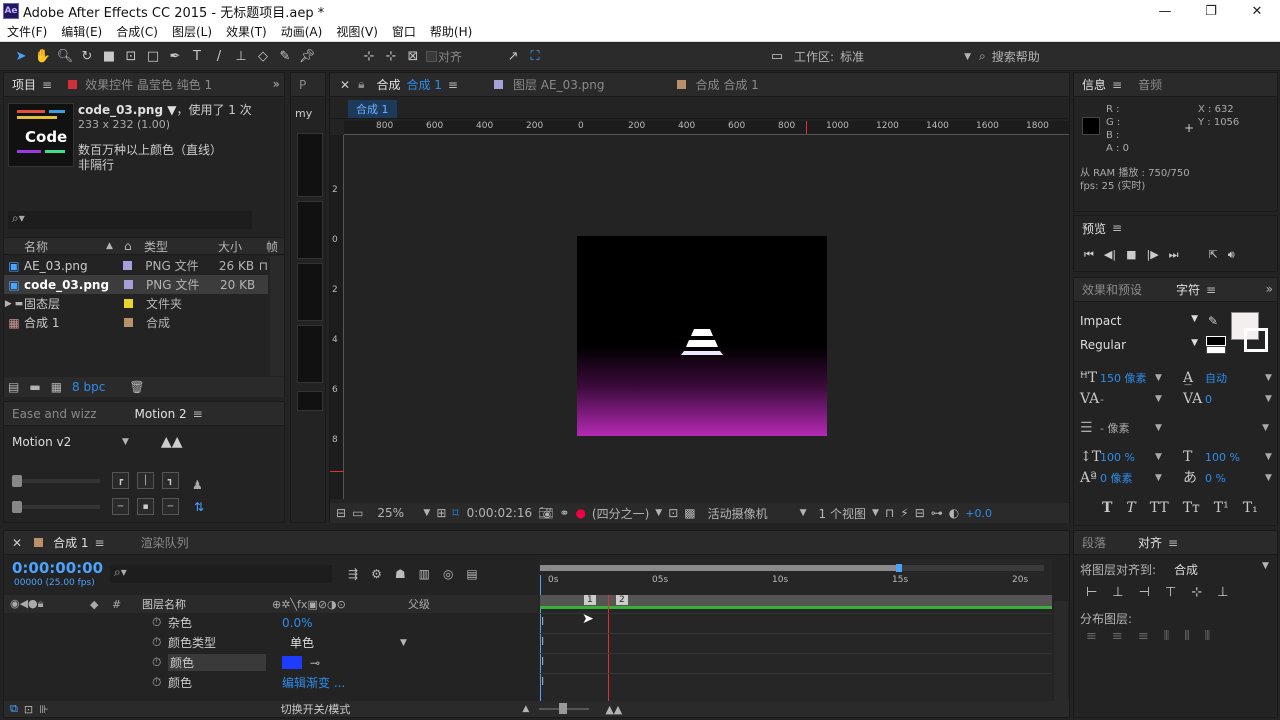 This screenshot has height=720, width=1280. Describe the element at coordinates (67, 442) in the screenshot. I see `motion-preset-select: Motion v2` at that location.